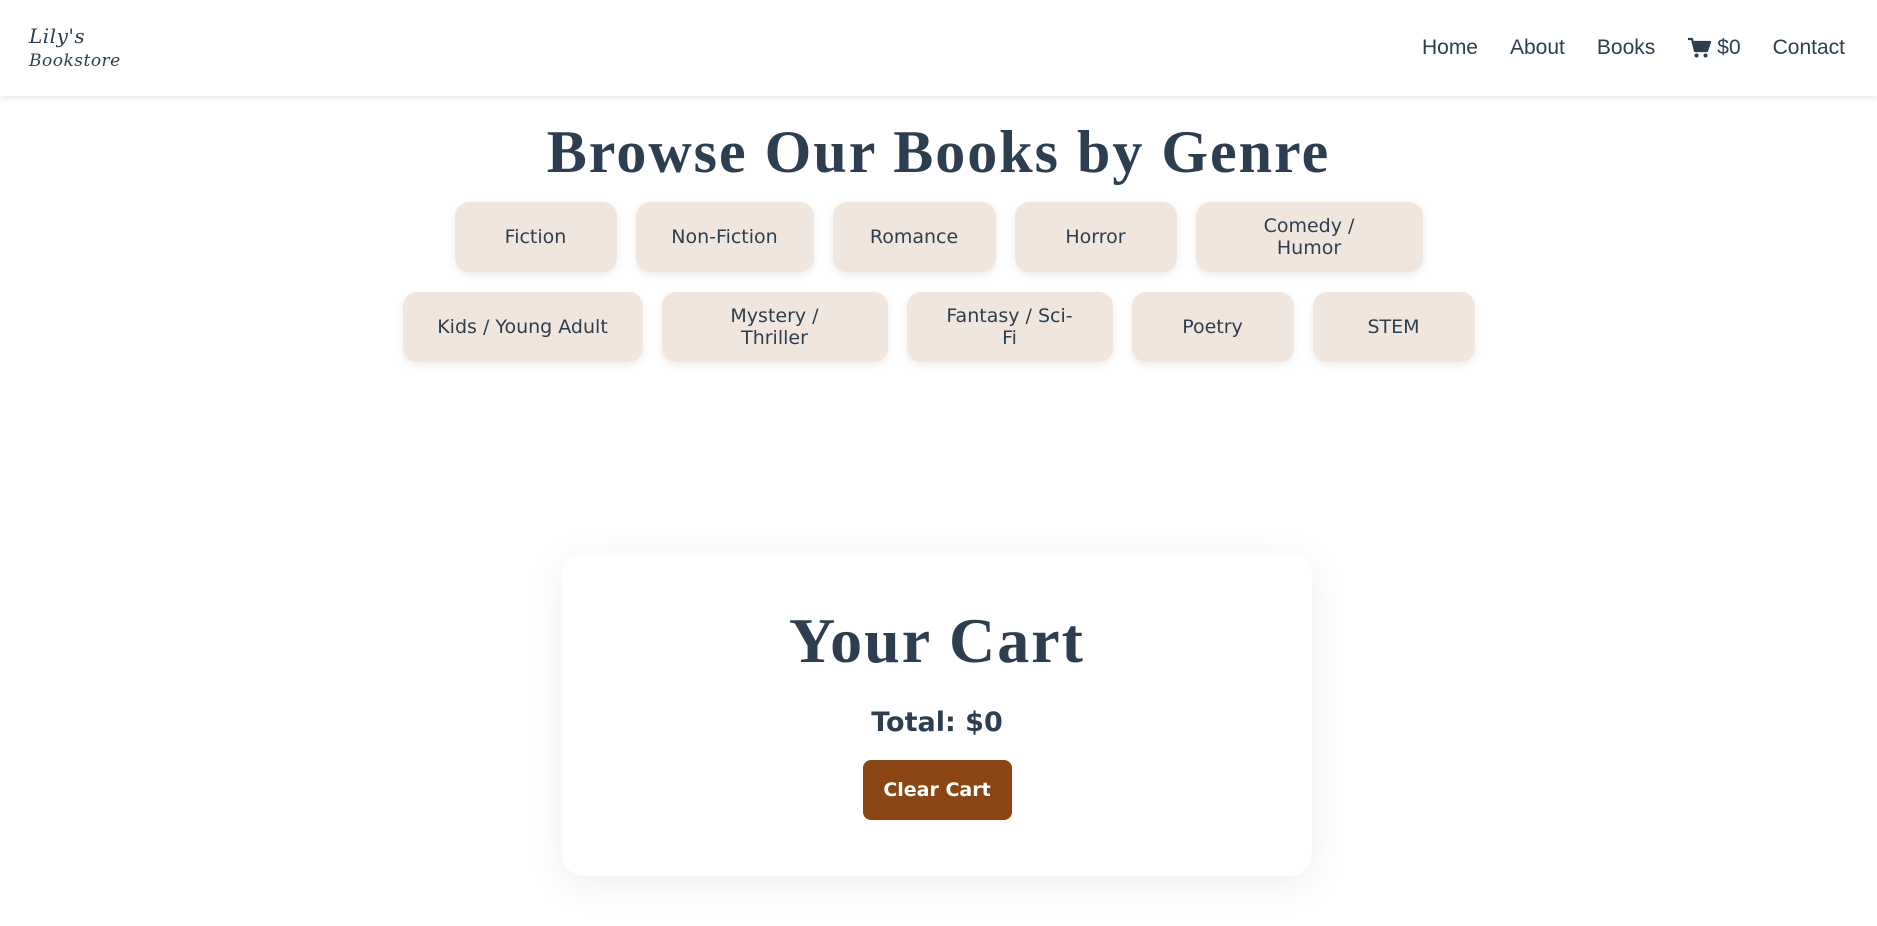 The width and height of the screenshot is (1877, 926). What do you see at coordinates (75, 61) in the screenshot?
I see `logo-line-2: Bookstore` at bounding box center [75, 61].